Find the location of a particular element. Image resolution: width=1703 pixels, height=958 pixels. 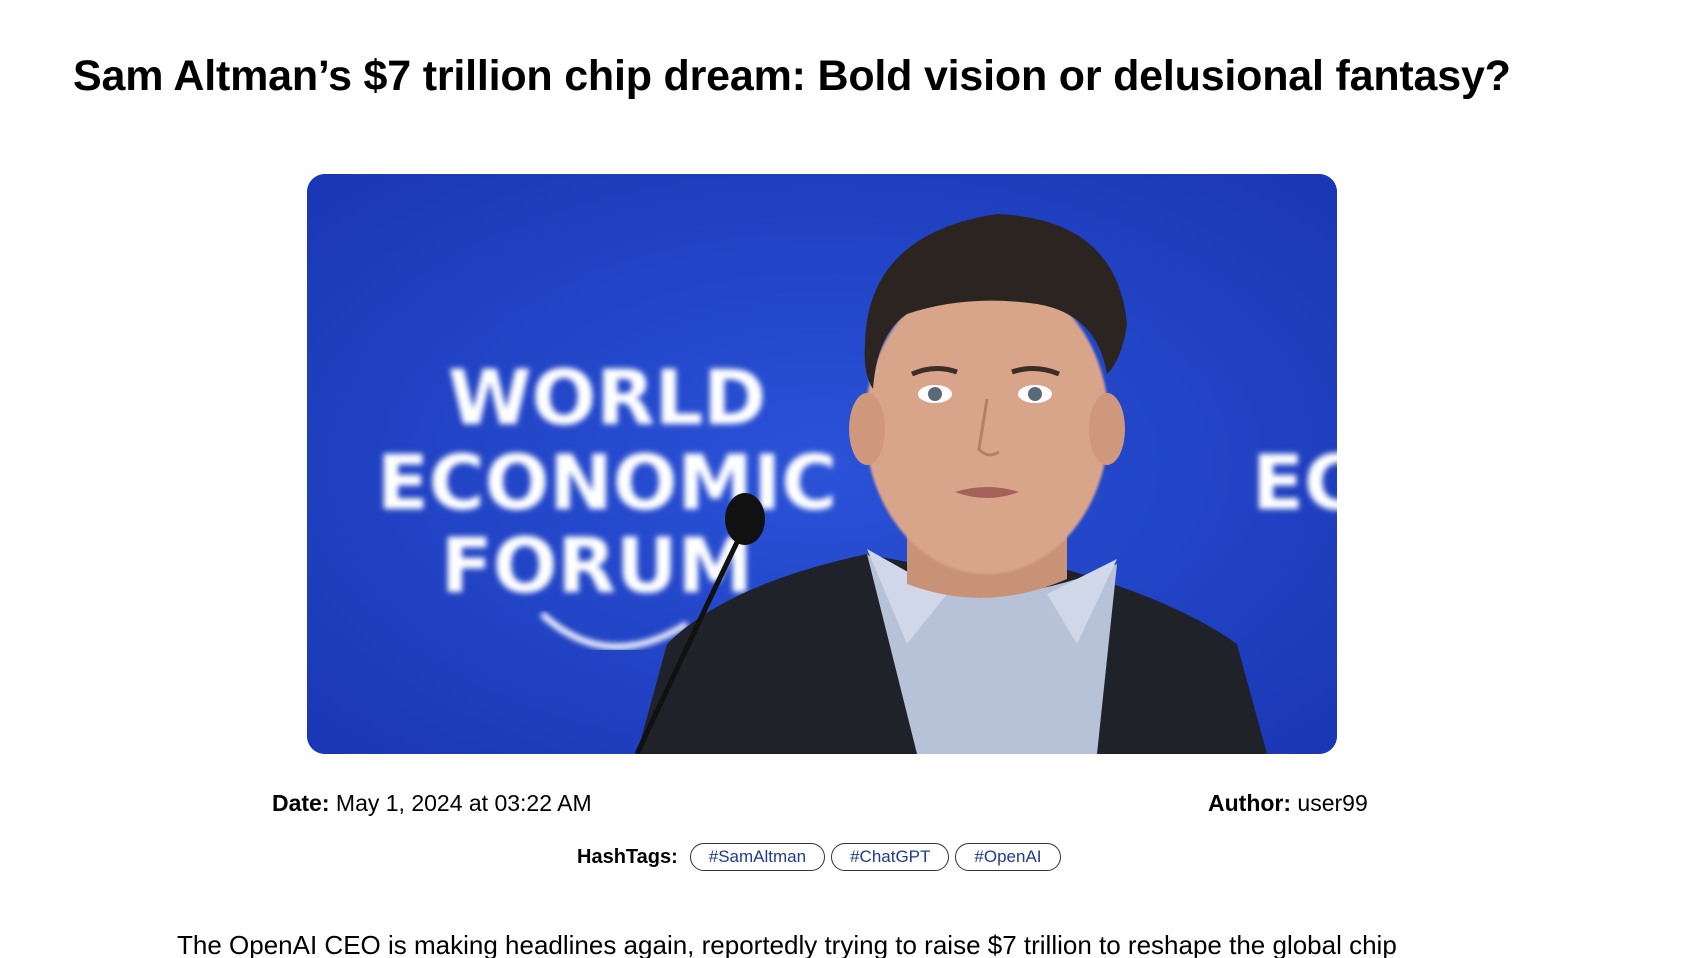

article-date: Date: May 1, 2024 at 03:22 AM is located at coordinates (432, 803).